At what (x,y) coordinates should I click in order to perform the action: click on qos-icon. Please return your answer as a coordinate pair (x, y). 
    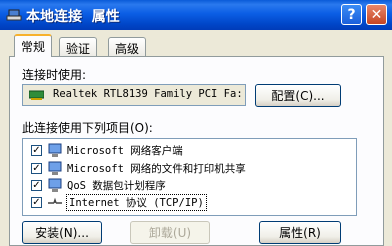
    Looking at the image, I should click on (55, 185).